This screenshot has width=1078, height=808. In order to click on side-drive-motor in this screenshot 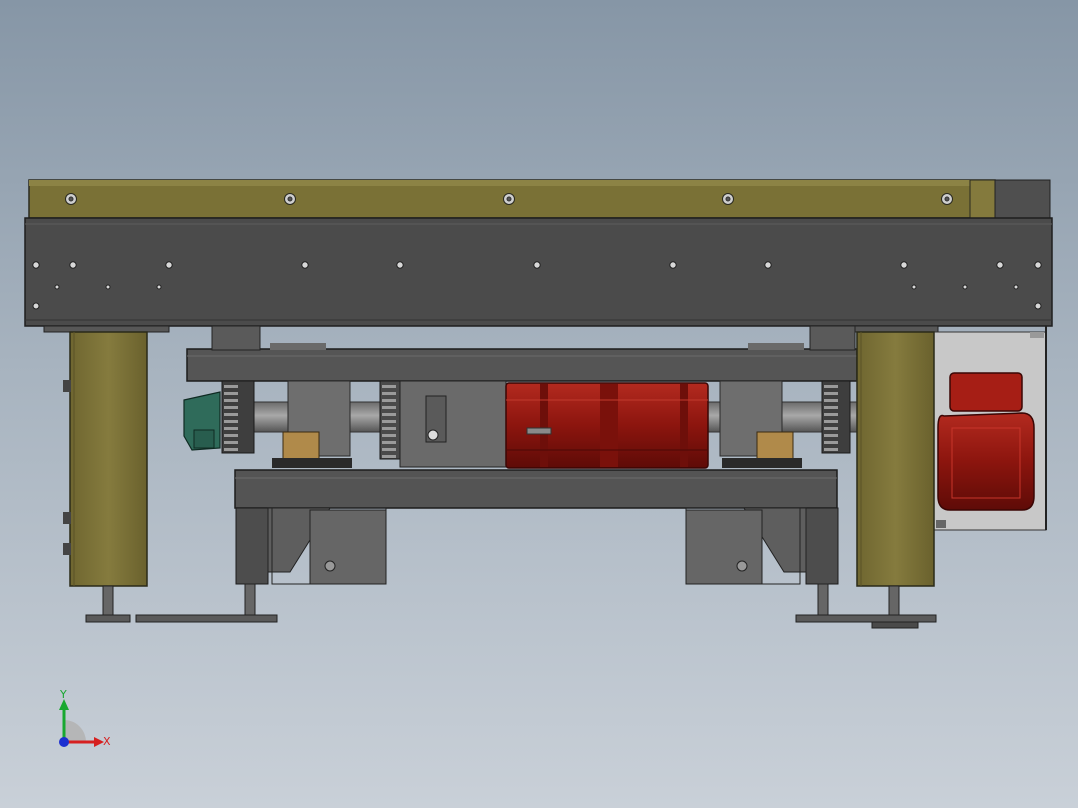, I will do `click(985, 450)`.